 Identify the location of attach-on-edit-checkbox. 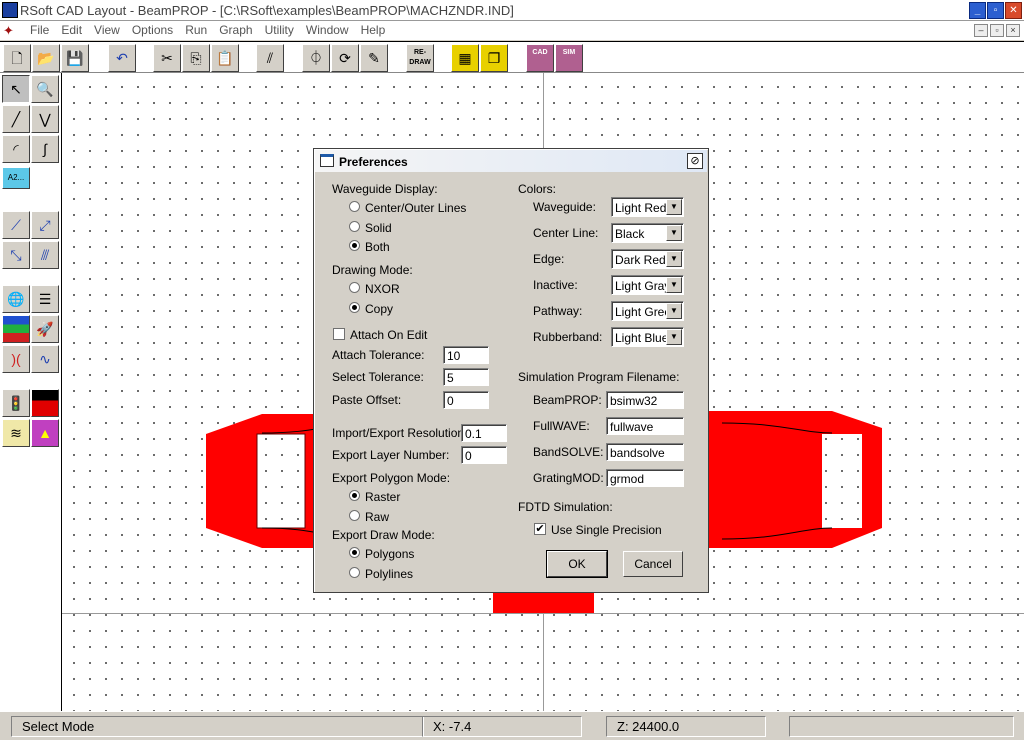
(339, 334).